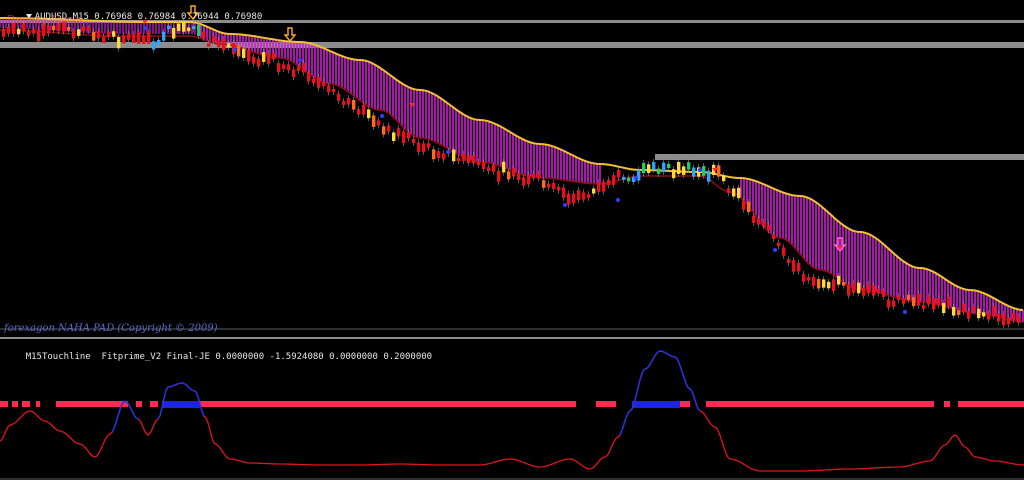 The height and width of the screenshot is (480, 1024). I want to click on ohlc-values: 0.76968 0.76984 0.76944 0.76980, so click(178, 17).